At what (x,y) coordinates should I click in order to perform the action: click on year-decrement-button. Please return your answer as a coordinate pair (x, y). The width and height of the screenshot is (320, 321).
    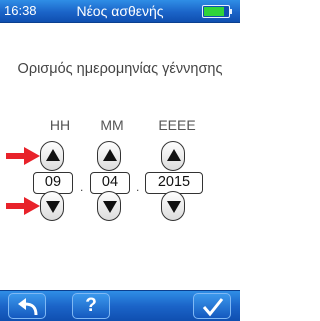
    Looking at the image, I should click on (173, 206).